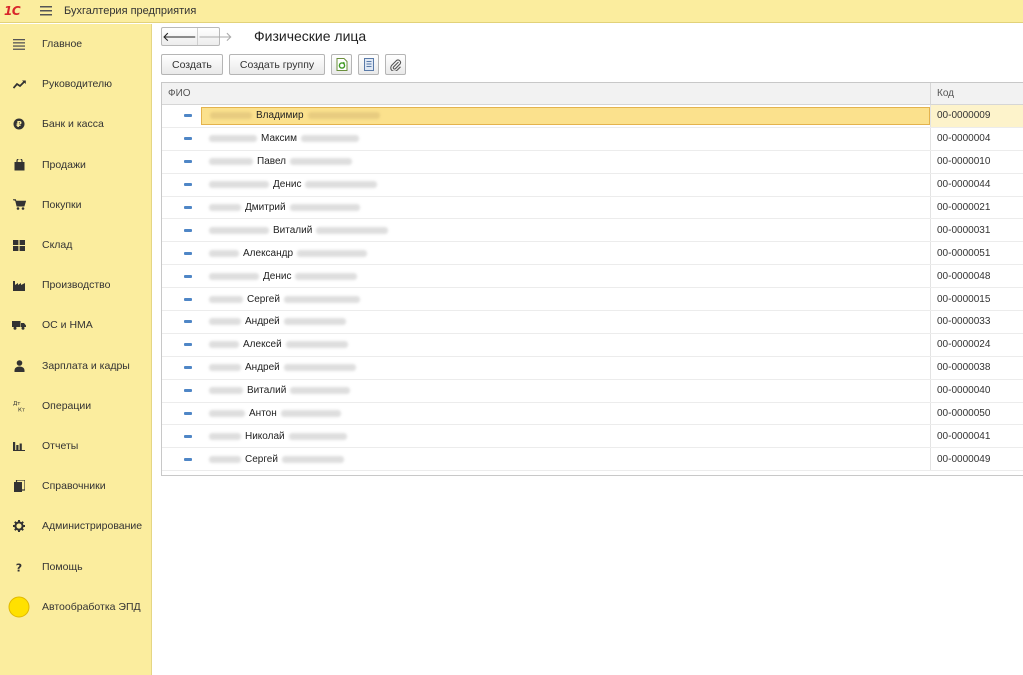 This screenshot has width=1023, height=675. Describe the element at coordinates (262, 368) in the screenshot. I see `first-name: Андрей` at that location.